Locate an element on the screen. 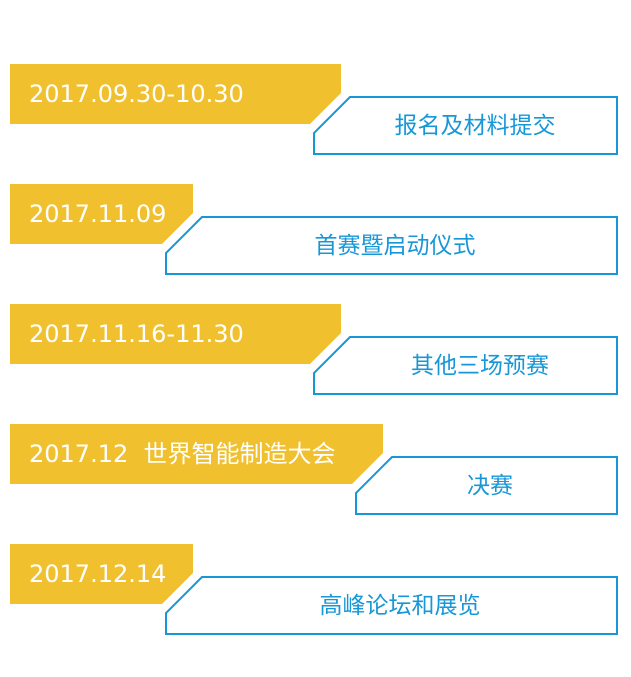  date-label: 2017.12 世界智能制造大会 is located at coordinates (182, 454).